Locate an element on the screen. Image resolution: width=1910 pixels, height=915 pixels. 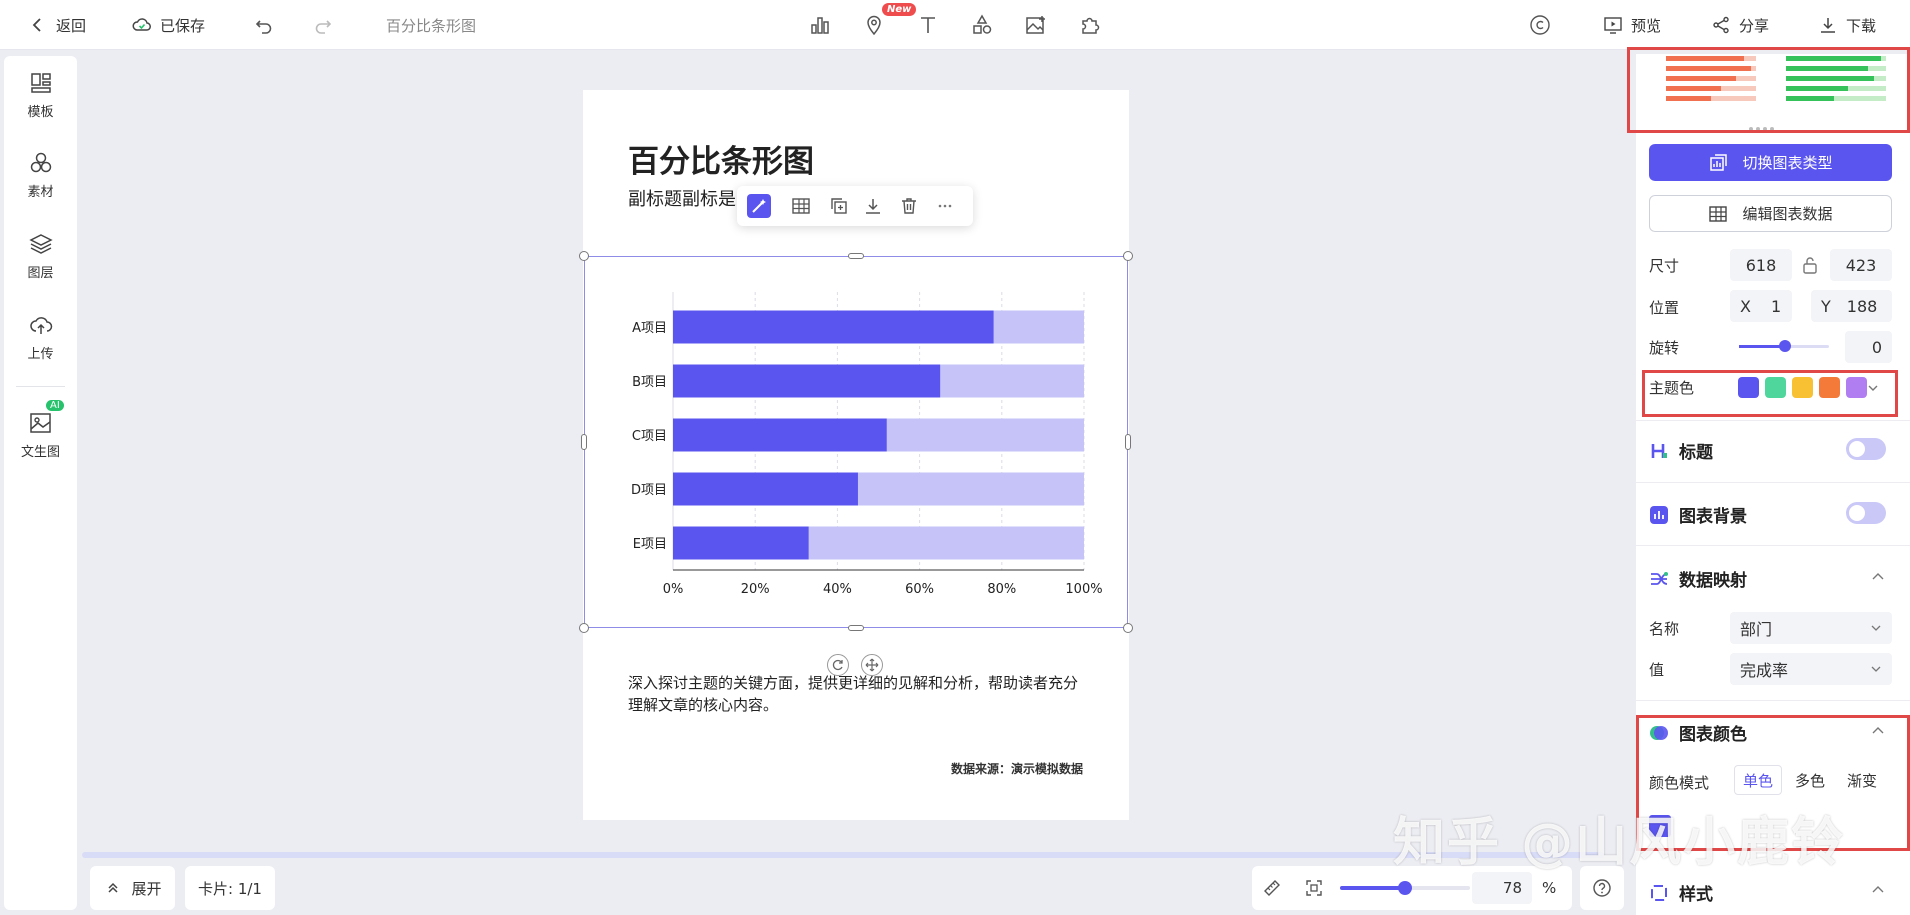
document-title: 百分比条形图 is located at coordinates (431, 25).